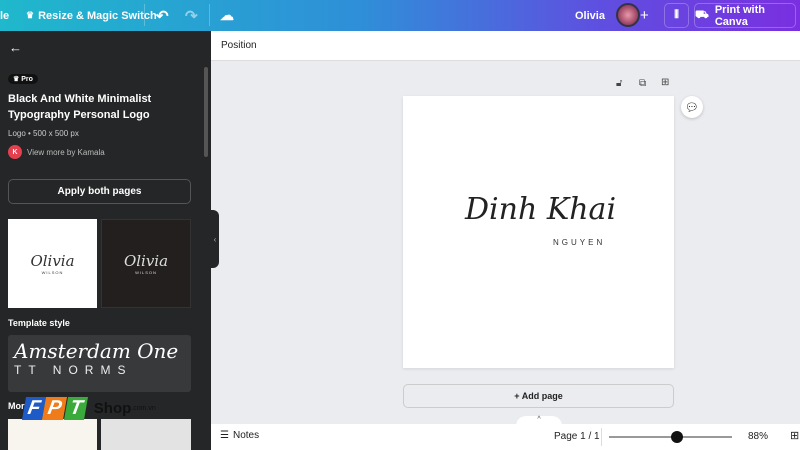 The image size is (800, 450). Describe the element at coordinates (206, 112) in the screenshot. I see `scrollbar` at that location.